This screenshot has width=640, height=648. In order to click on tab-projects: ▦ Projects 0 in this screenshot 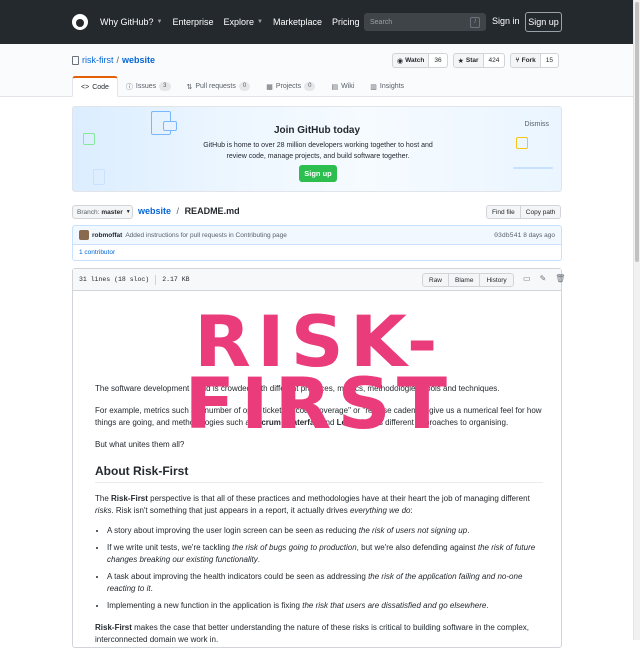, I will do `click(290, 86)`.